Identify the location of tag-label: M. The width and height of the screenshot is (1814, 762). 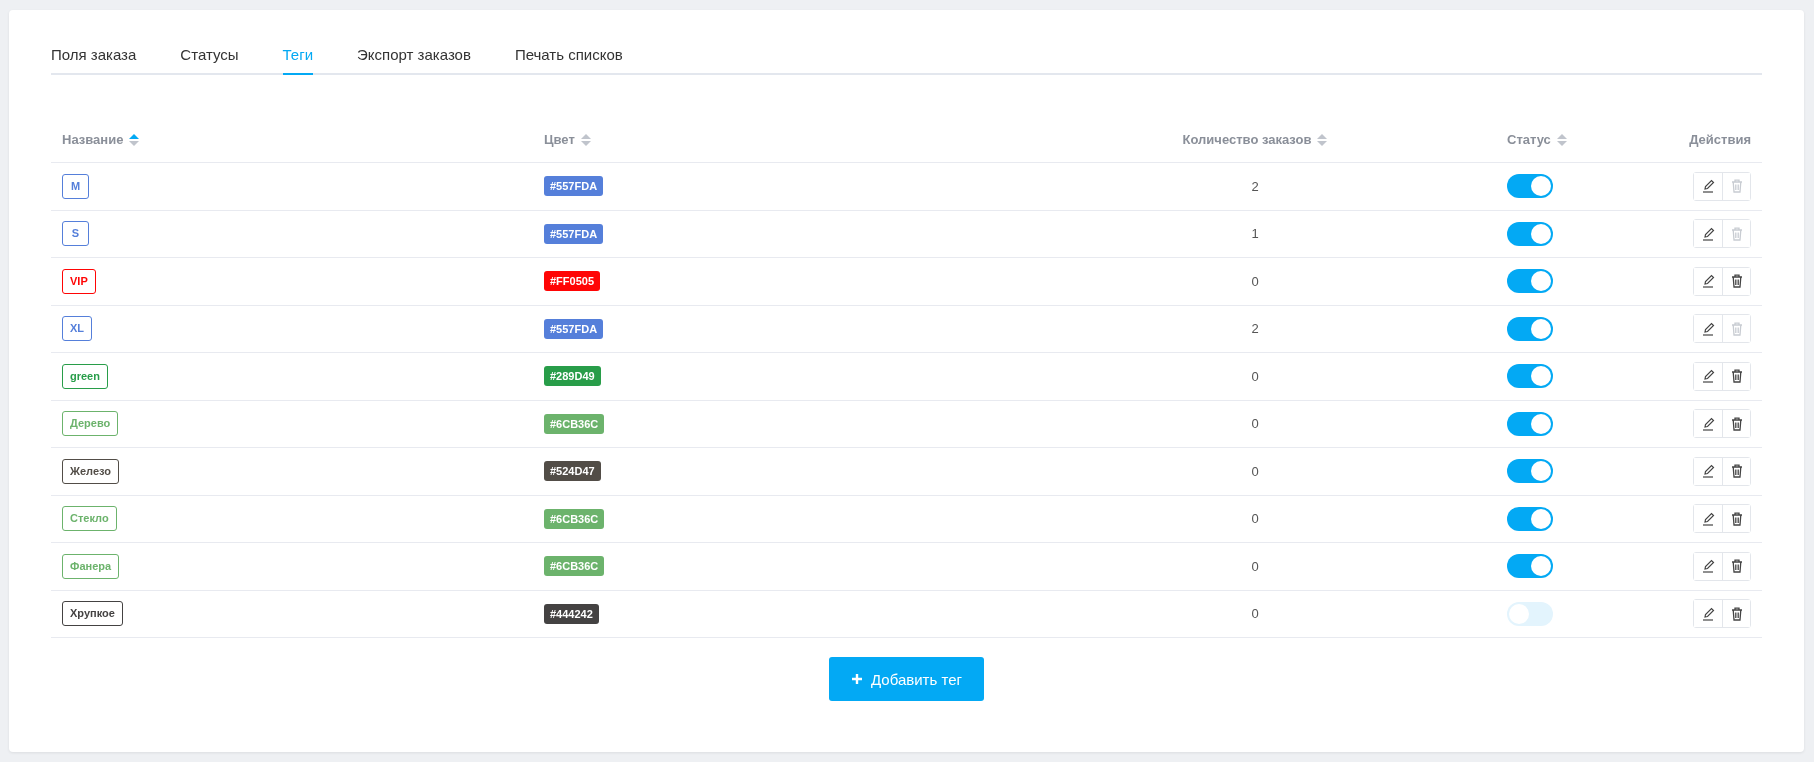
(75, 186).